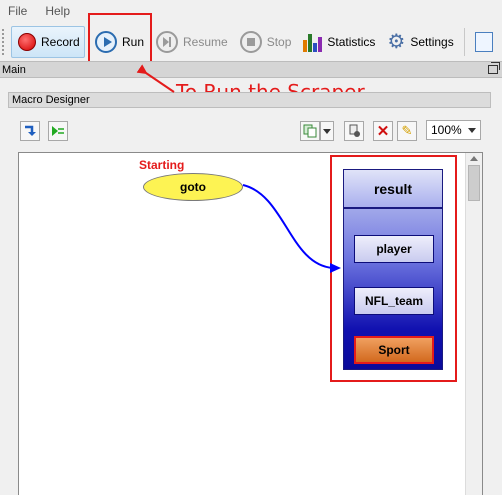  Describe the element at coordinates (27, 42) in the screenshot. I see `record-icon` at that location.